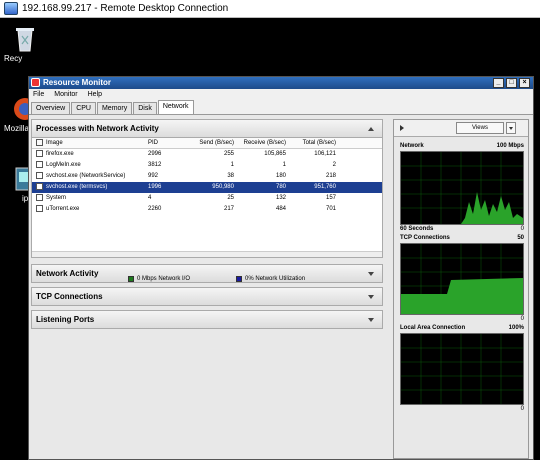 Image resolution: width=540 pixels, height=460 pixels. I want to click on menu-monitor: Monitor, so click(65, 94).